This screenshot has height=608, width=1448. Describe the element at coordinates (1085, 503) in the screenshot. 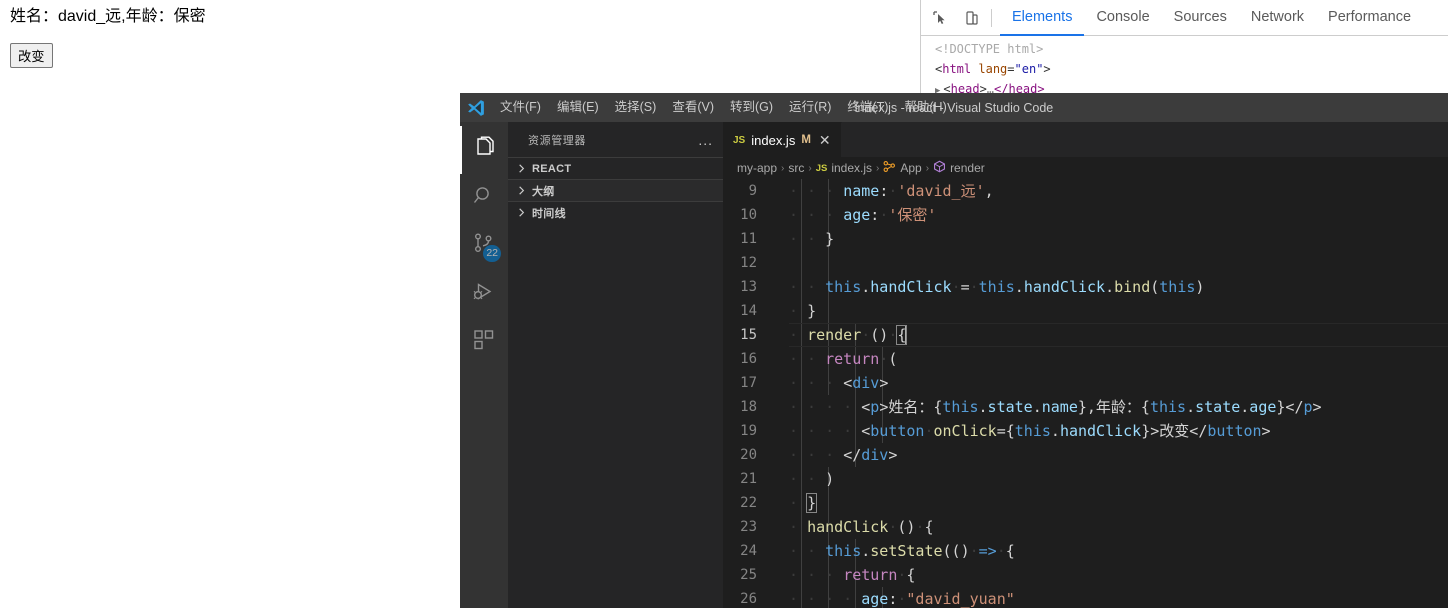

I see `code-line: 22 · }` at that location.